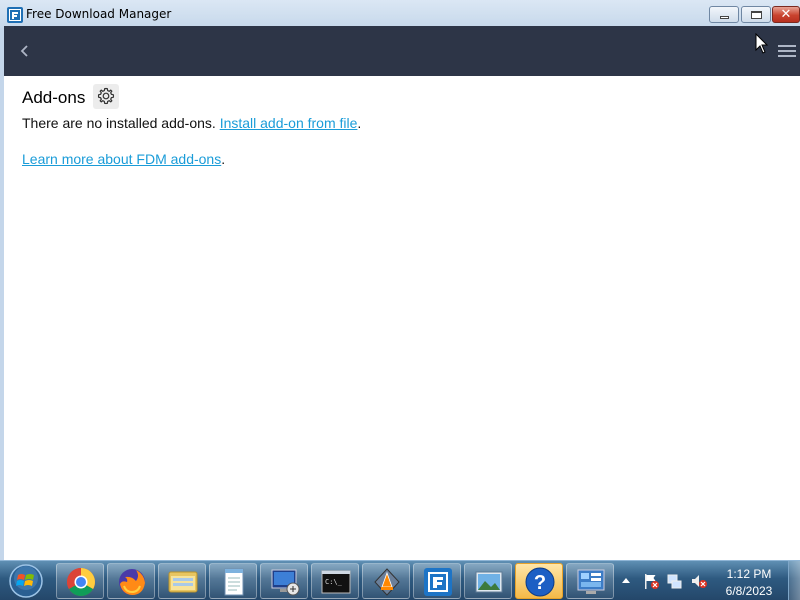  Describe the element at coordinates (99, 14) in the screenshot. I see `window-title: Free Download Manager` at that location.